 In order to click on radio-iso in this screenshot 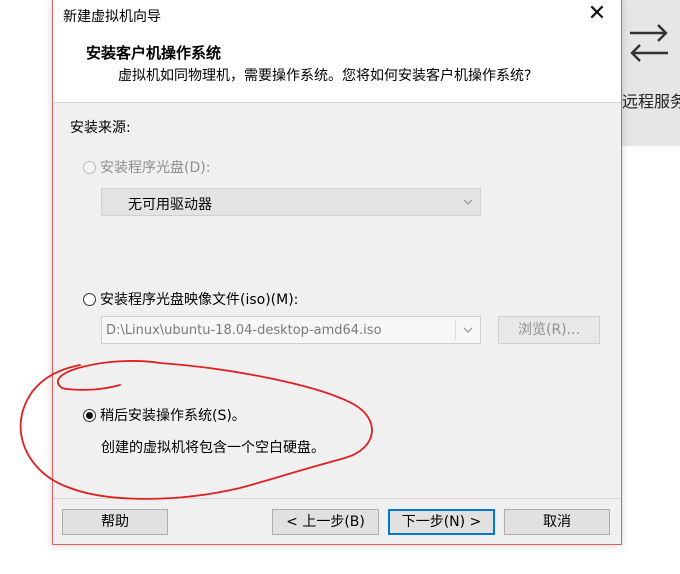, I will do `click(89, 299)`.